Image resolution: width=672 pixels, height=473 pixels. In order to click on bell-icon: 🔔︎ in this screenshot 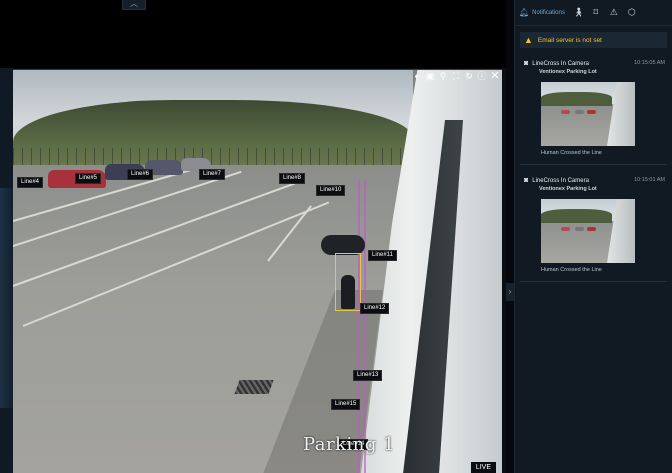, I will do `click(524, 12)`.